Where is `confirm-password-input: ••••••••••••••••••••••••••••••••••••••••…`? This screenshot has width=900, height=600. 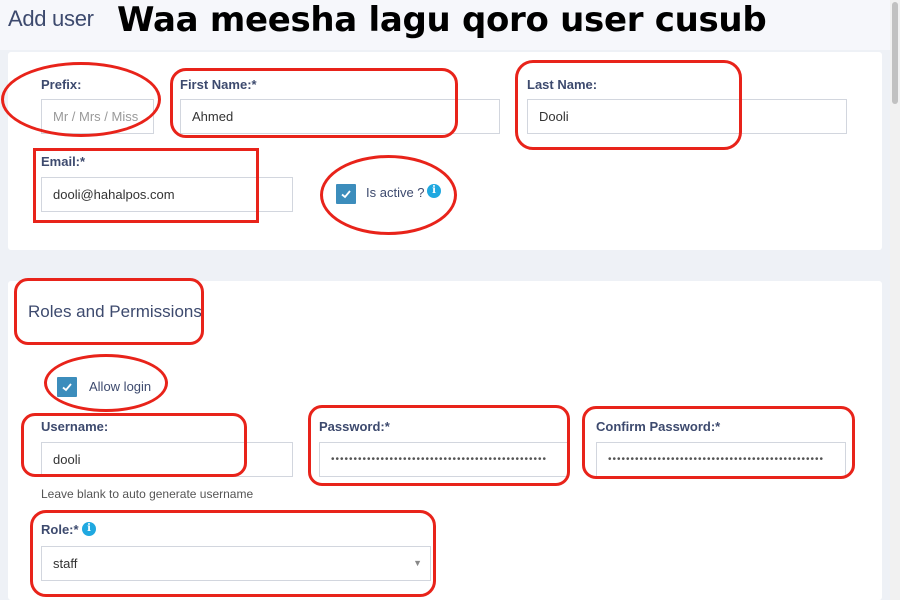 confirm-password-input: ••••••••••••••••••••••••••••••••••••••••… is located at coordinates (721, 459).